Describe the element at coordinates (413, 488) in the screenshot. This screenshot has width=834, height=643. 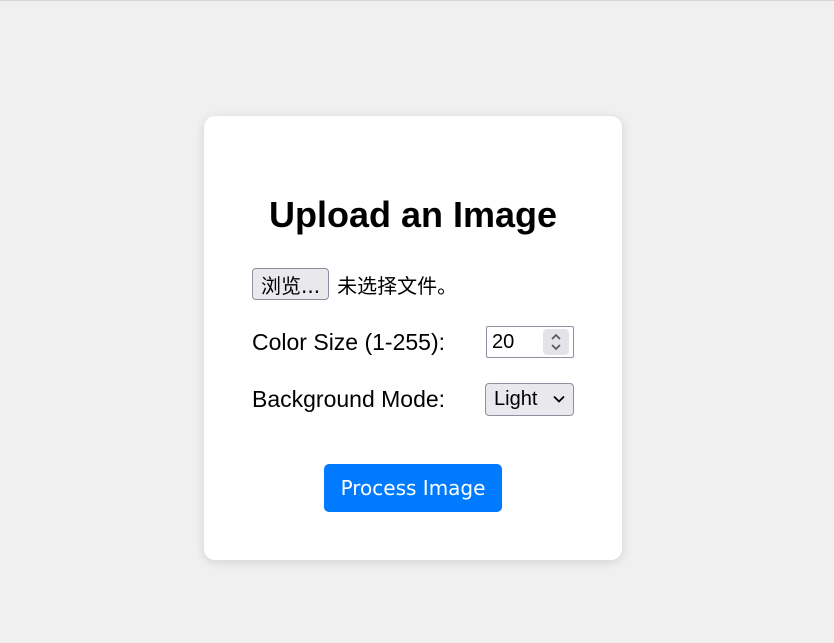
I see `process-image-button: Process Image` at that location.